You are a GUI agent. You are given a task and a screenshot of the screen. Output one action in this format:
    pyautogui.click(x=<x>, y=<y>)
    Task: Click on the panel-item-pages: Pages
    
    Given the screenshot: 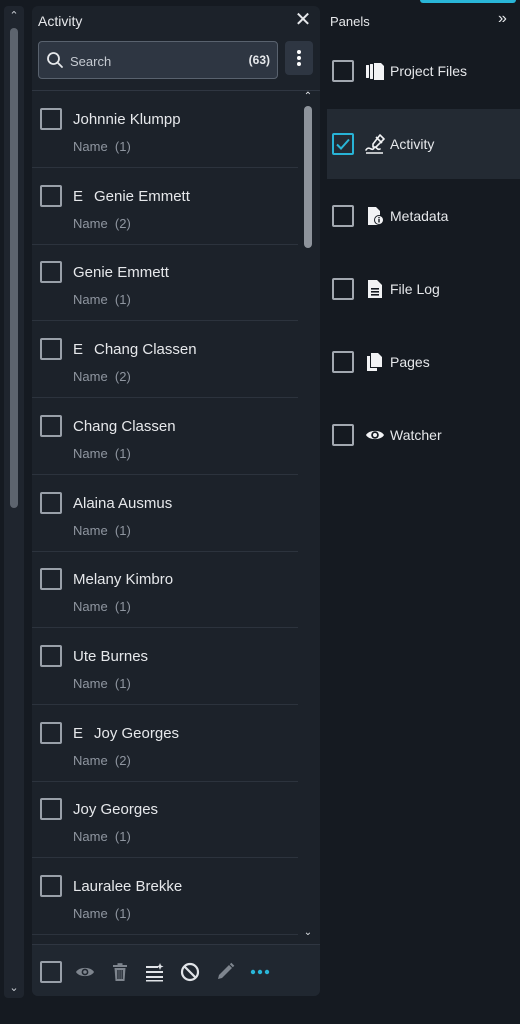 What is the action you would take?
    pyautogui.click(x=423, y=362)
    